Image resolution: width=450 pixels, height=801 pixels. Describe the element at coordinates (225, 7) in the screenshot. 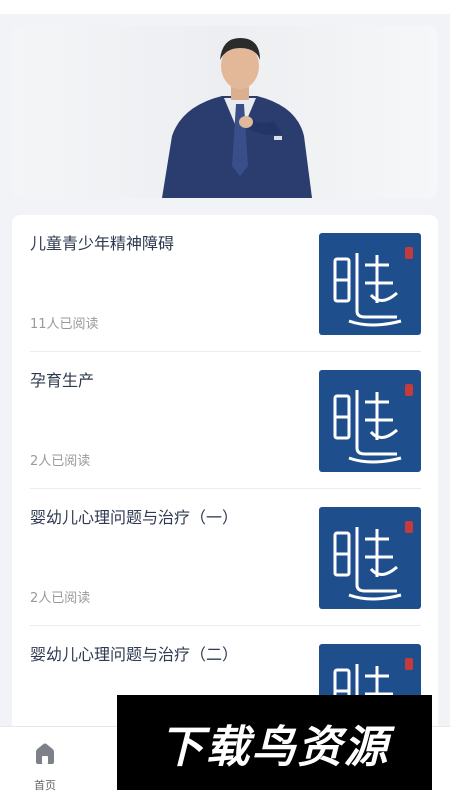

I see `status-area` at that location.